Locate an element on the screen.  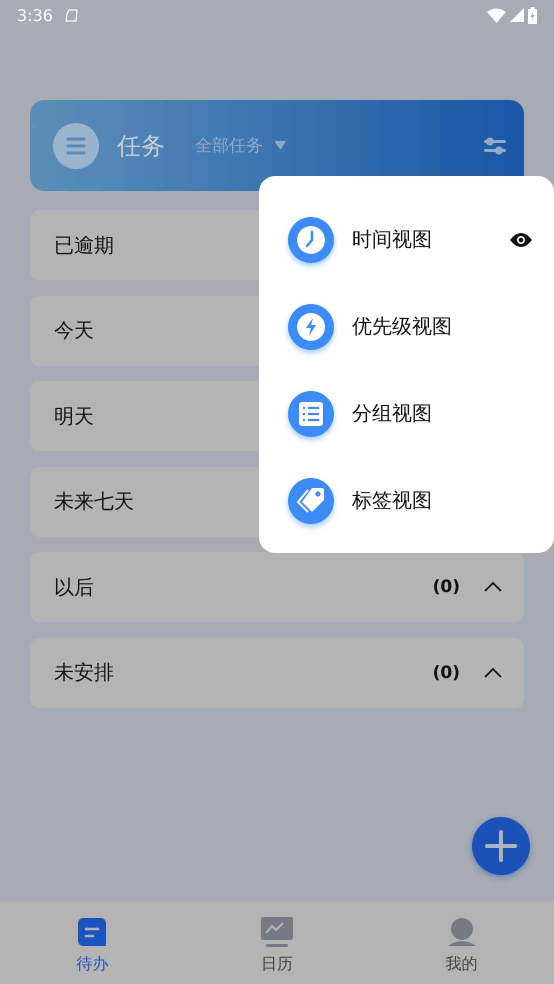
group-title: 今天 is located at coordinates (74, 330).